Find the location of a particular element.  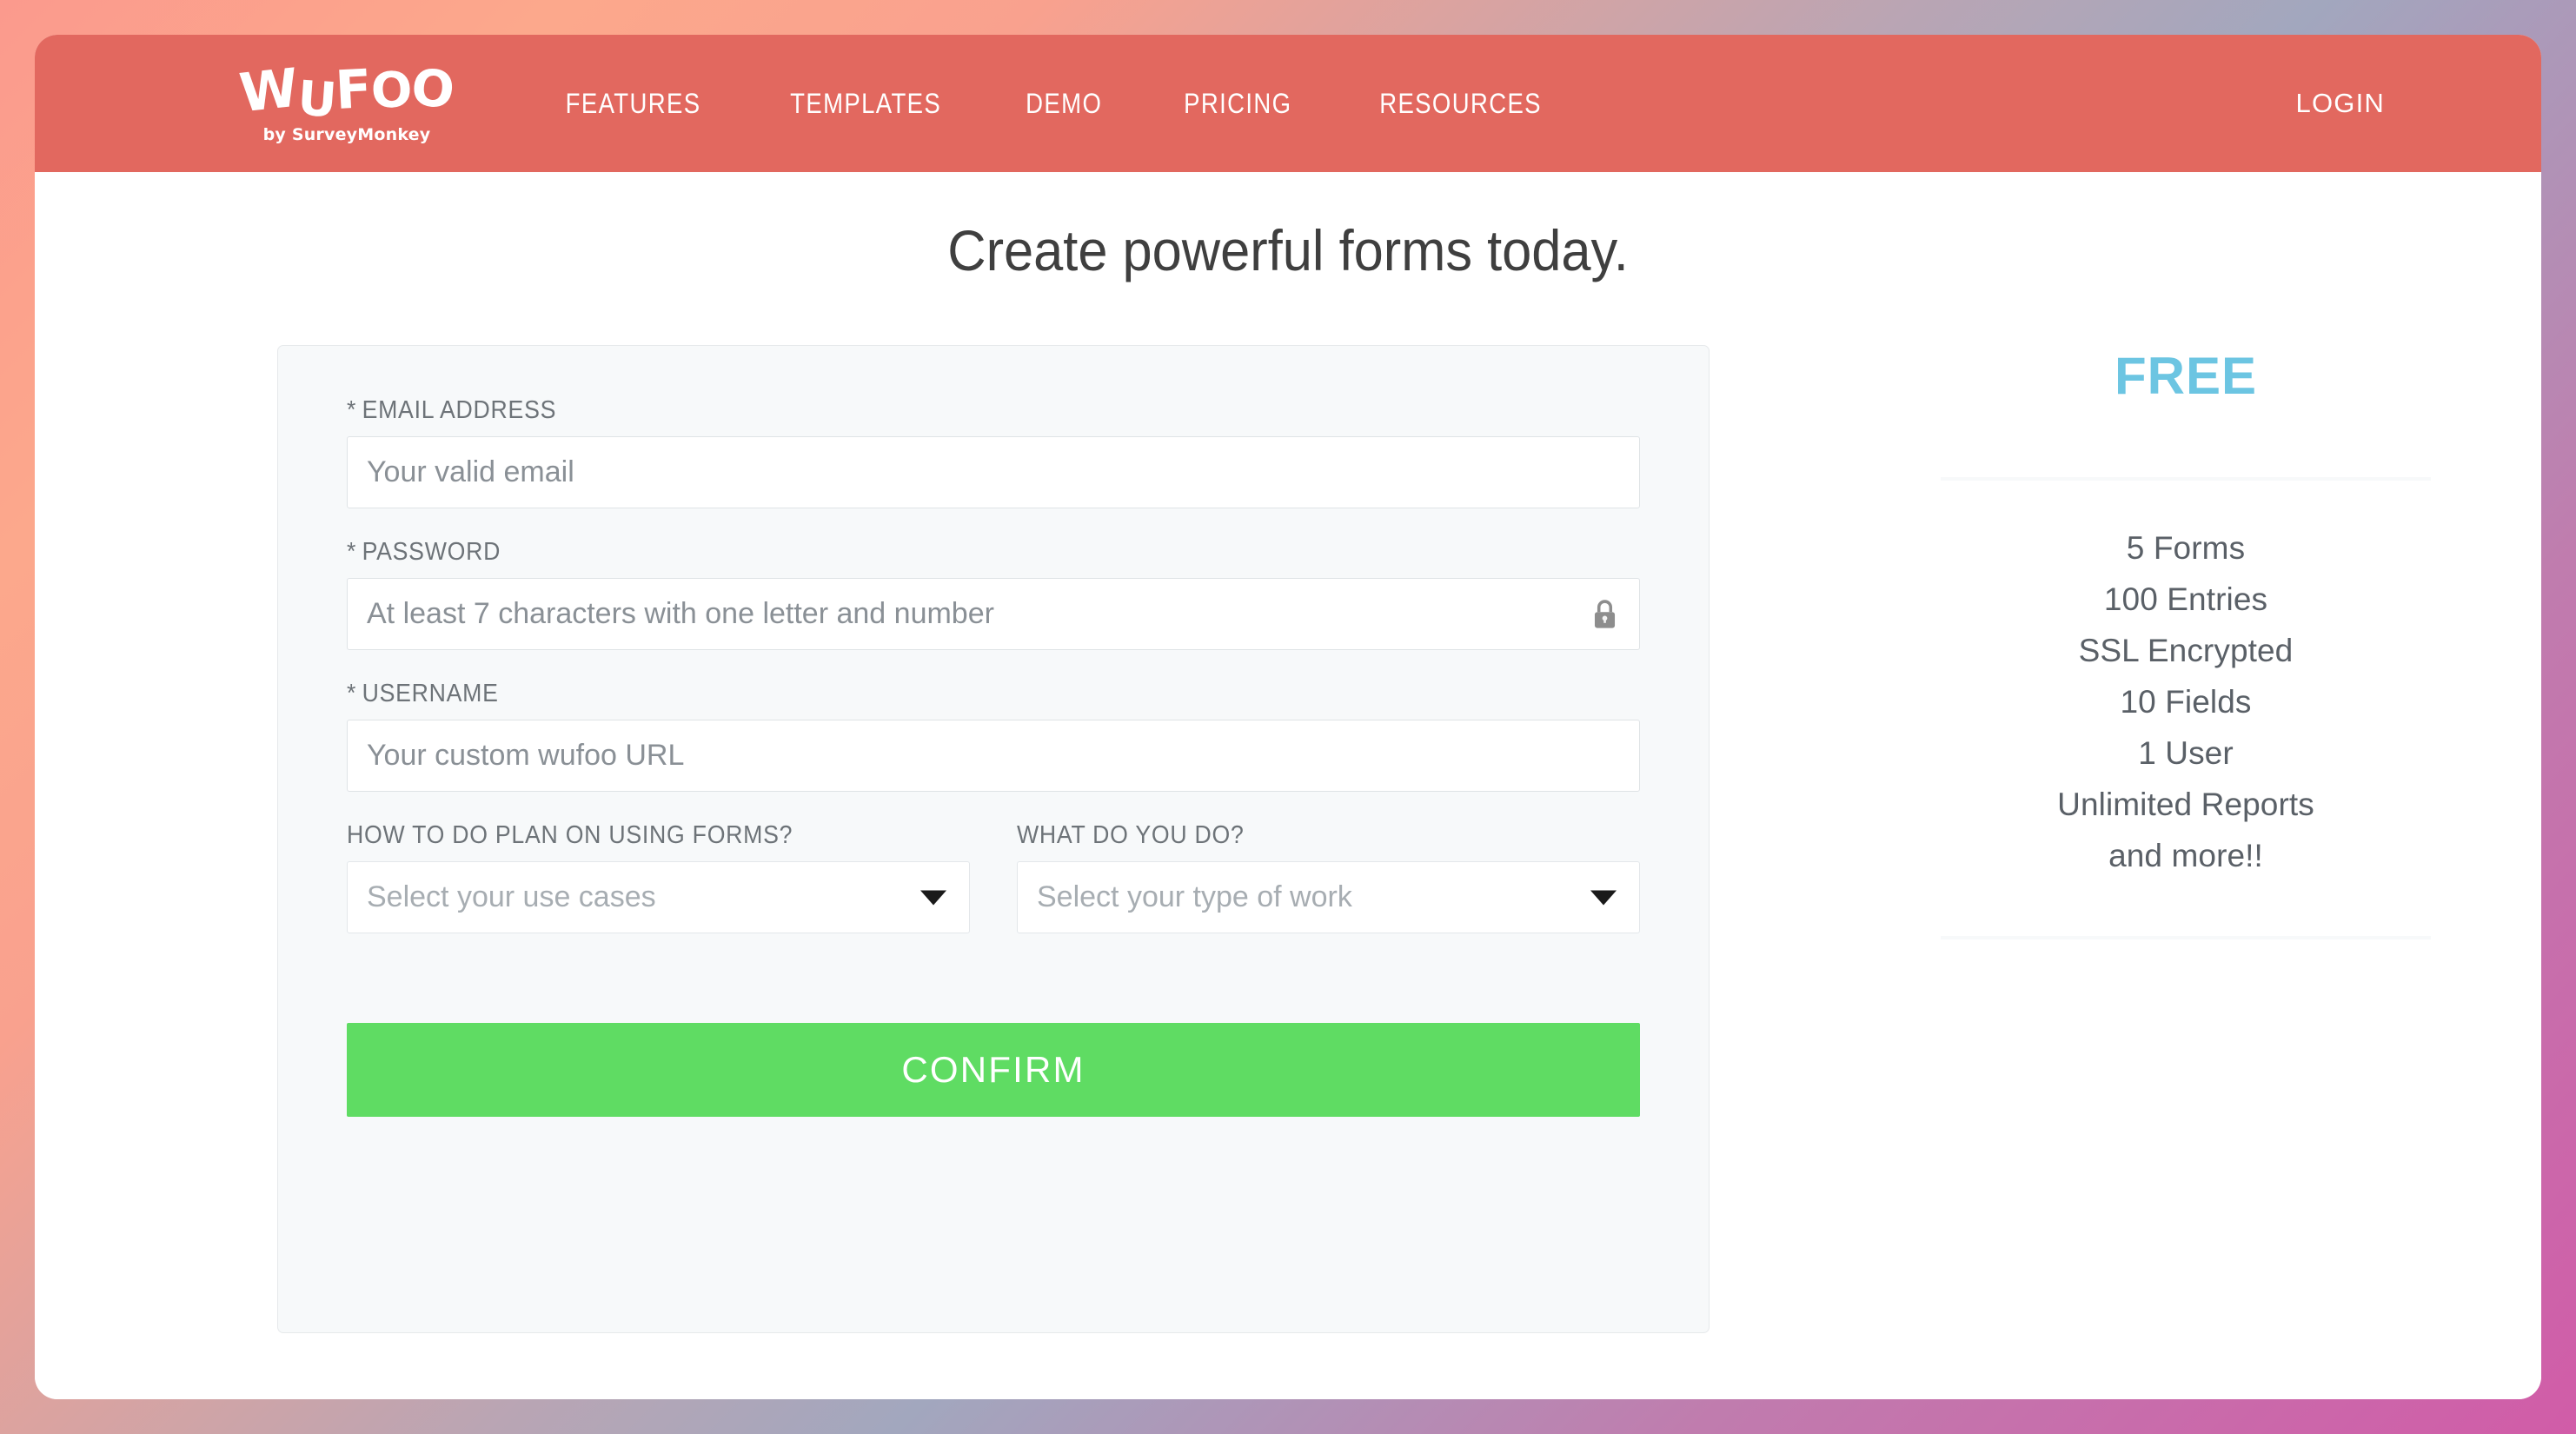

lock-icon is located at coordinates (1604, 614).